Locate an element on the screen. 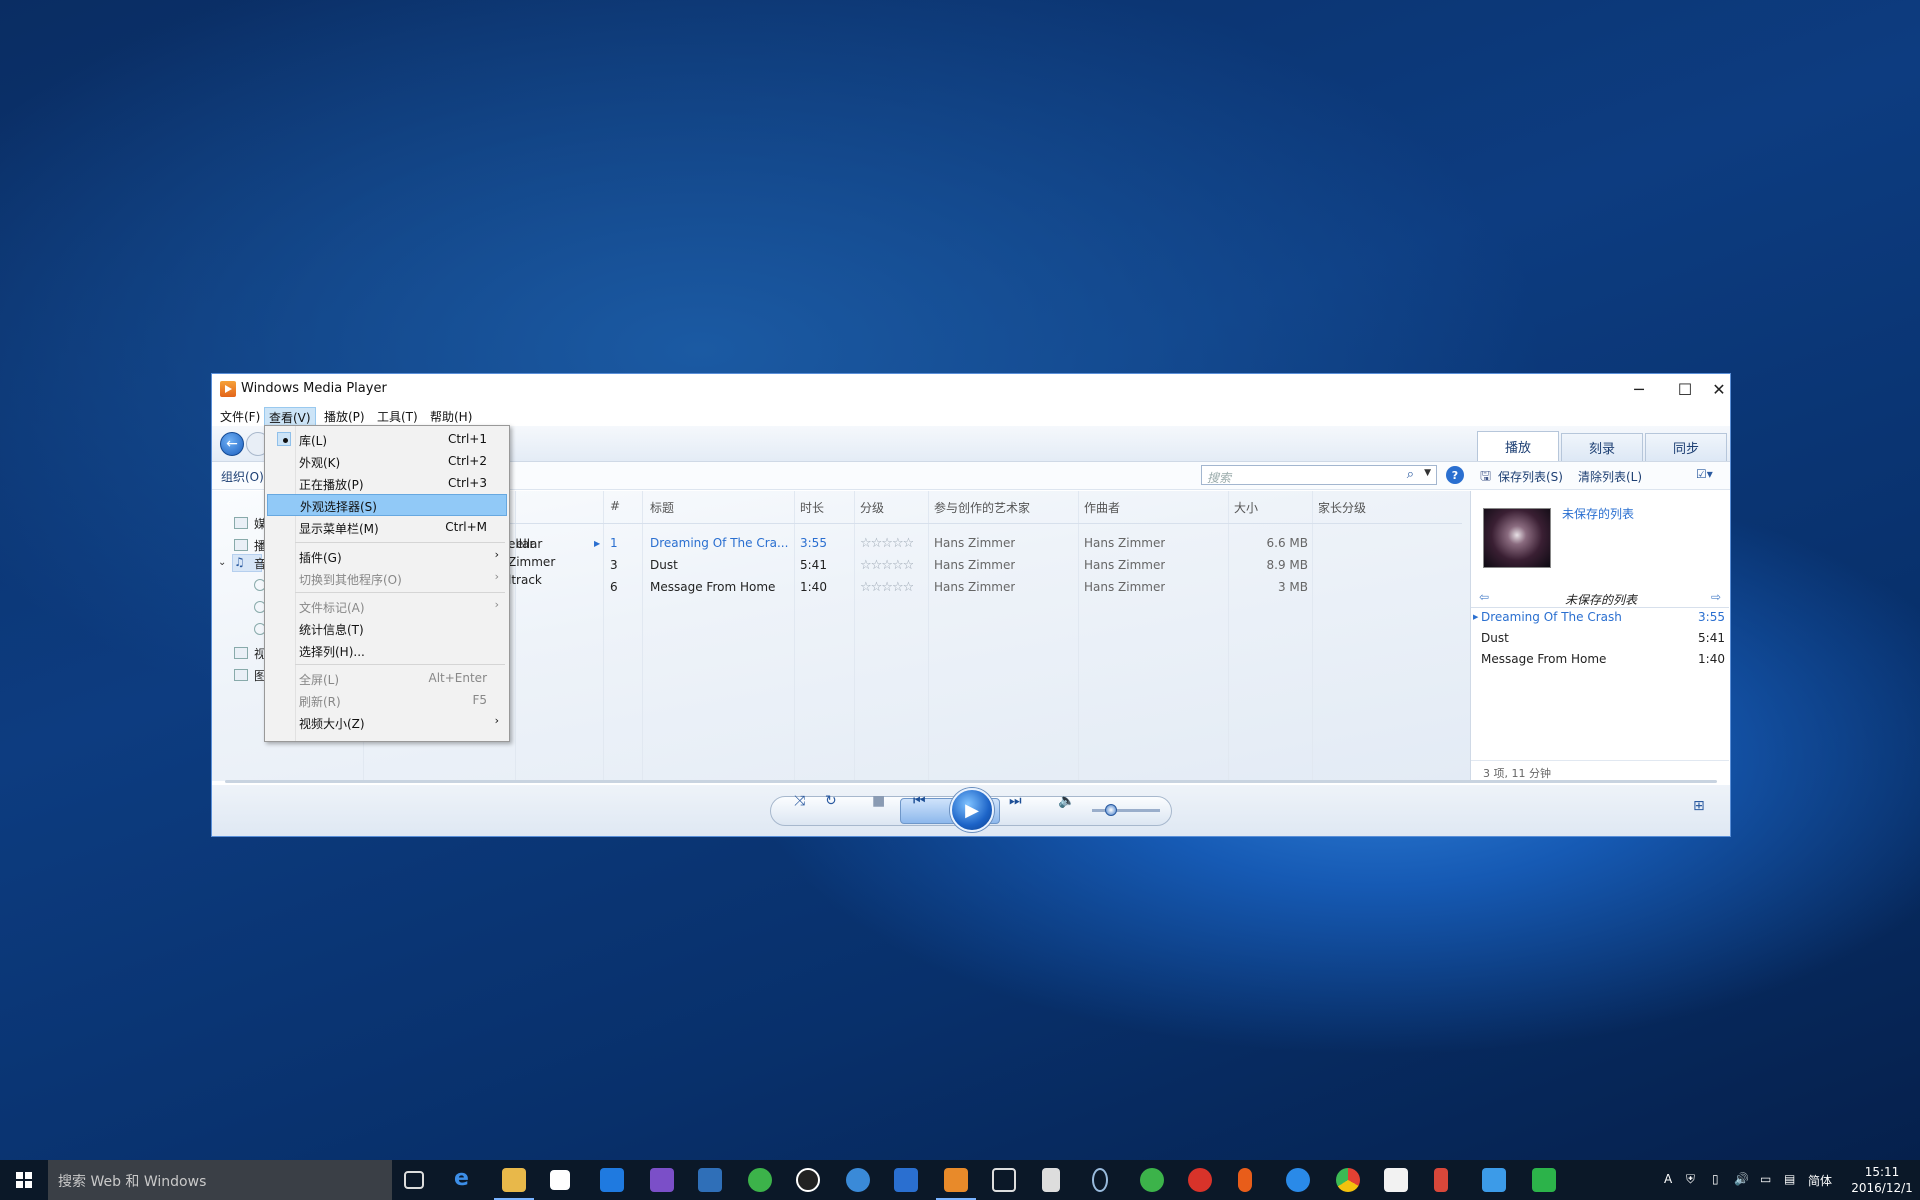 The height and width of the screenshot is (1200, 1920). search-box: 搜索 ⌕ ▼ is located at coordinates (1319, 475).